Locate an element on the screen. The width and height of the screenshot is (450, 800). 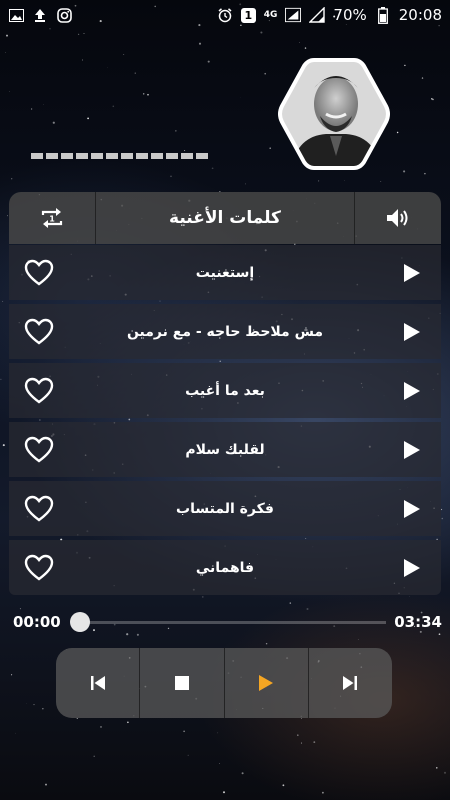
volume-button is located at coordinates (398, 218).